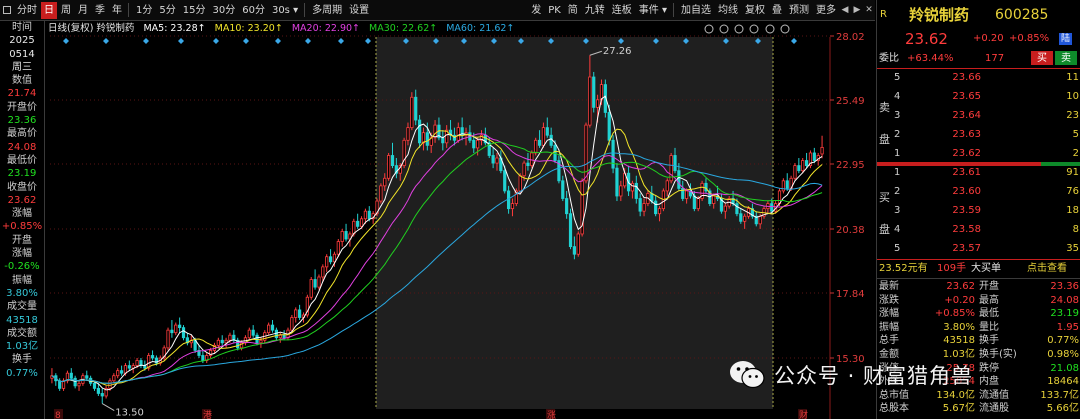 The height and width of the screenshot is (419, 1080). Describe the element at coordinates (66, 10) in the screenshot. I see `period-button: 周` at that location.